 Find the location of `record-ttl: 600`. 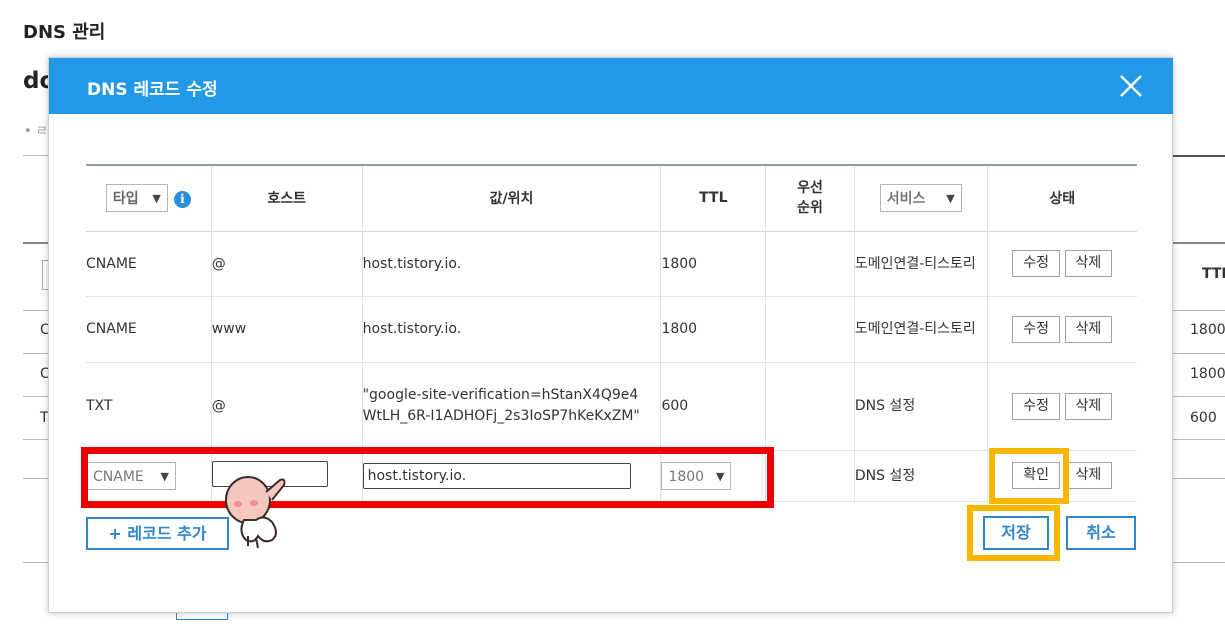

record-ttl: 600 is located at coordinates (713, 406).